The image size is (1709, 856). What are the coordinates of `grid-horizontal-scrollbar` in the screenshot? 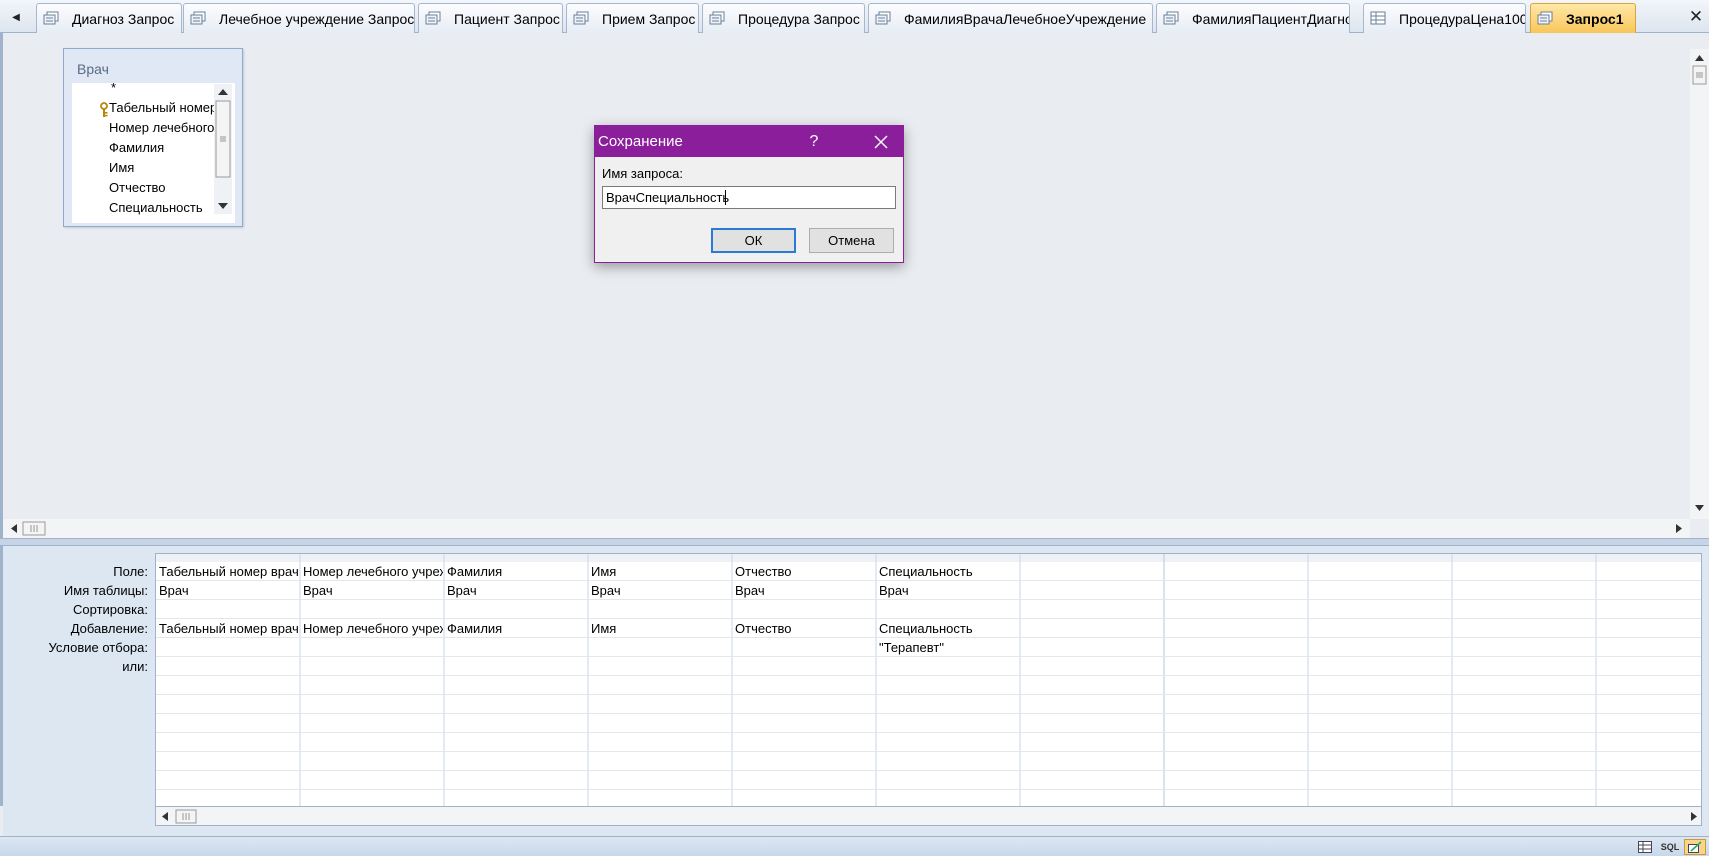 It's located at (928, 816).